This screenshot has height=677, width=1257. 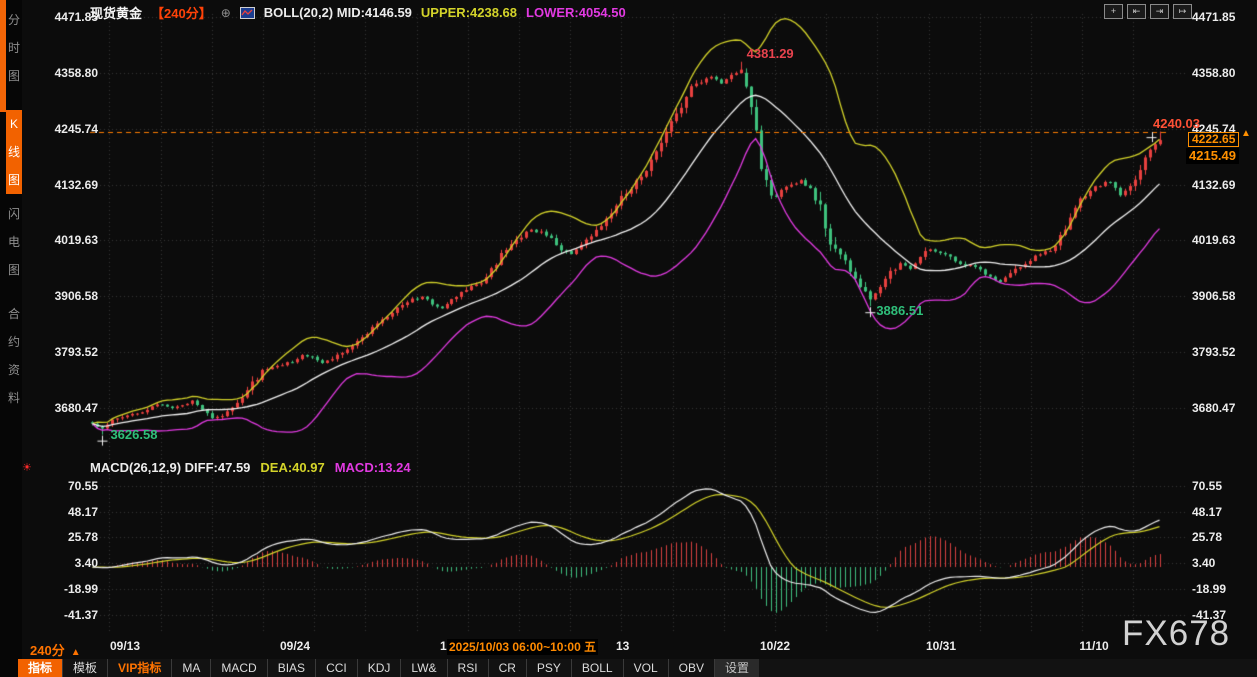 I want to click on y-axis-label-right: 4358.80, so click(x=1214, y=72).